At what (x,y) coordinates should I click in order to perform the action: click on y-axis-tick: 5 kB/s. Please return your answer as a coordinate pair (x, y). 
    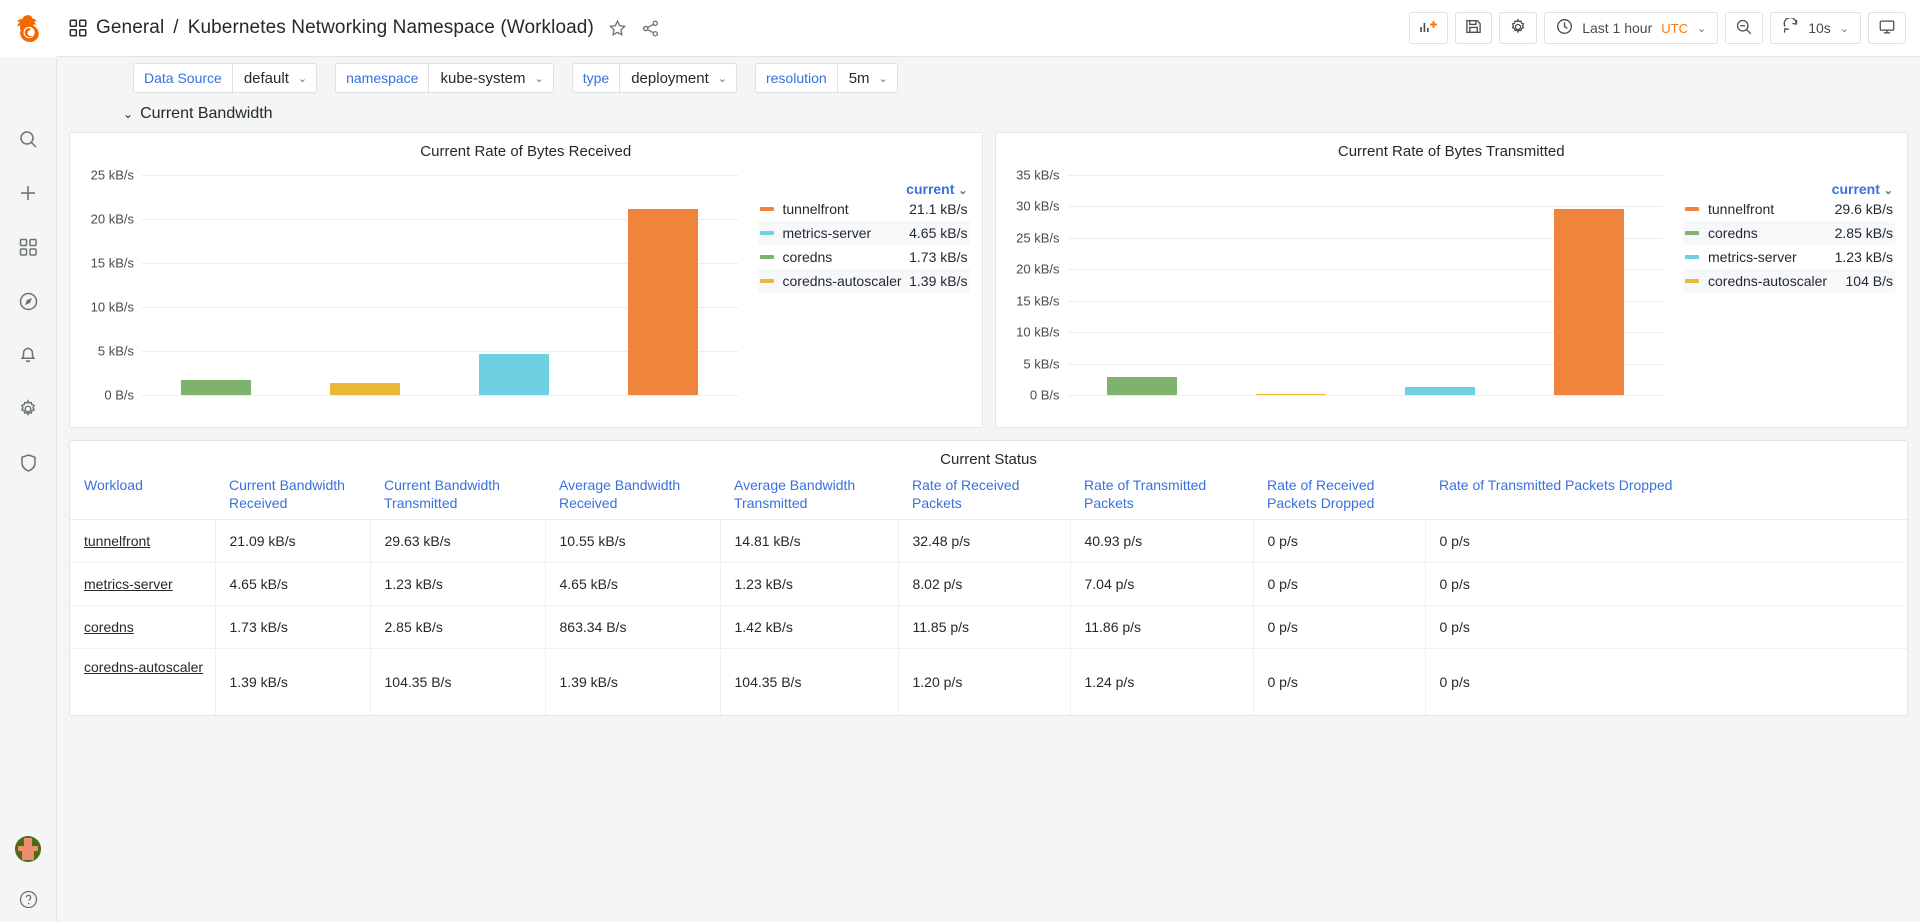
    Looking at the image, I should click on (1041, 364).